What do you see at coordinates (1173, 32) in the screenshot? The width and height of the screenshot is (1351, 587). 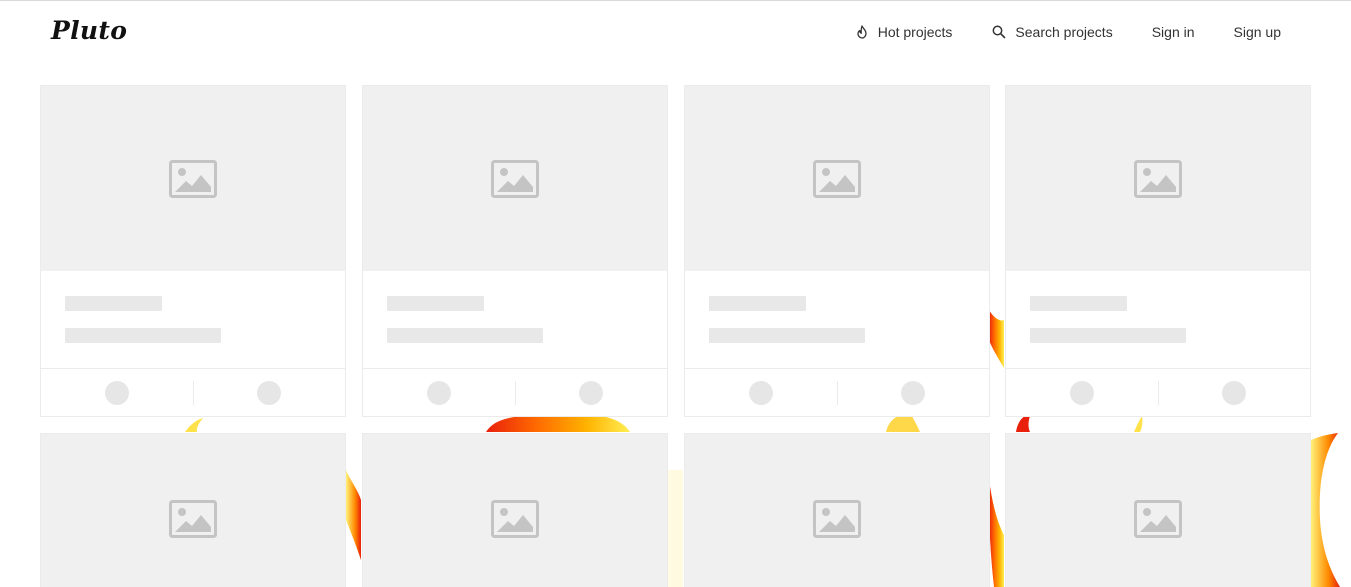 I see `nav-sign-in: Sign in` at bounding box center [1173, 32].